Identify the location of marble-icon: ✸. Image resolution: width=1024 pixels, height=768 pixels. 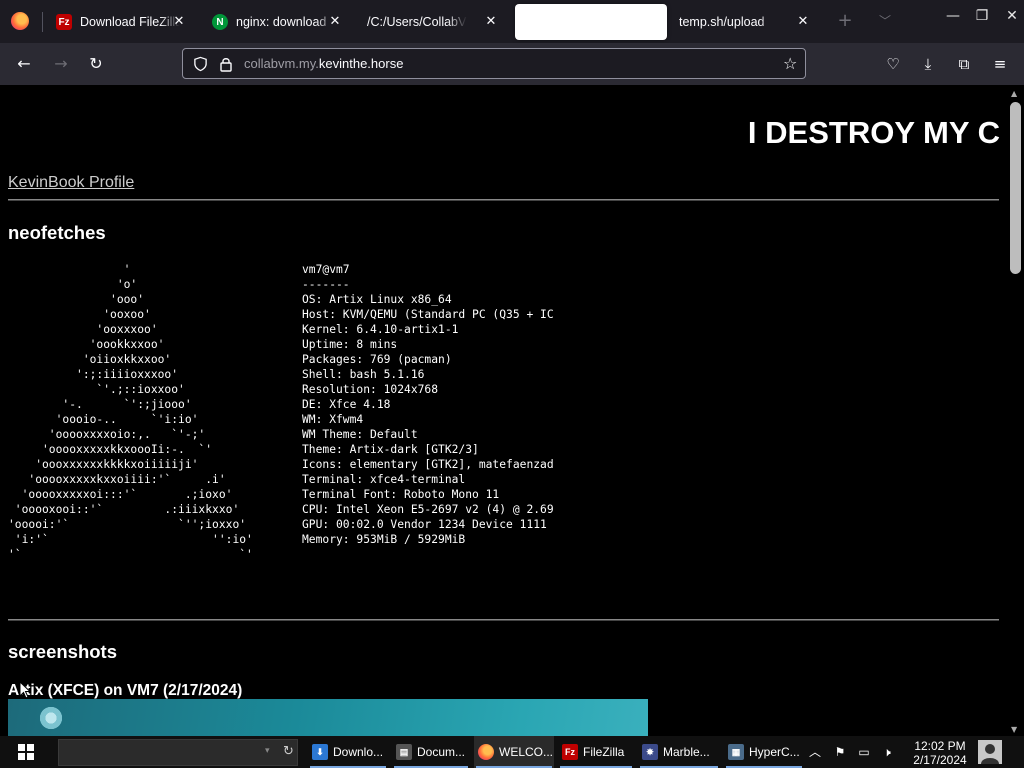
(650, 752).